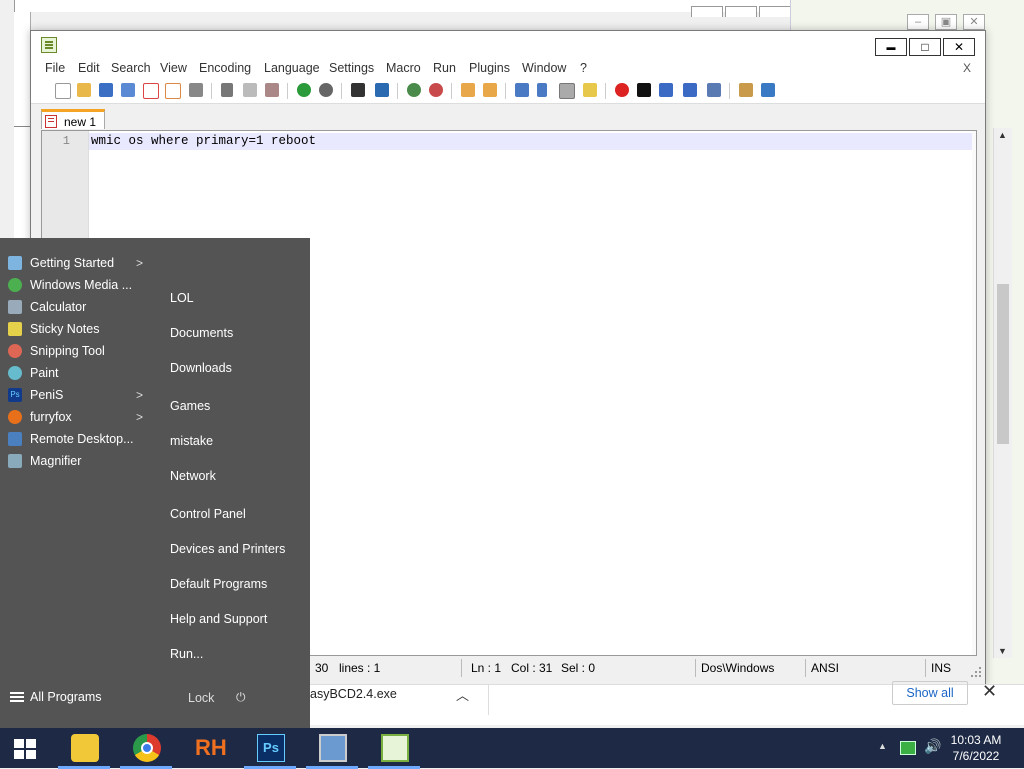 Image resolution: width=1024 pixels, height=769 pixels. What do you see at coordinates (193, 476) in the screenshot?
I see `place-network: Network` at bounding box center [193, 476].